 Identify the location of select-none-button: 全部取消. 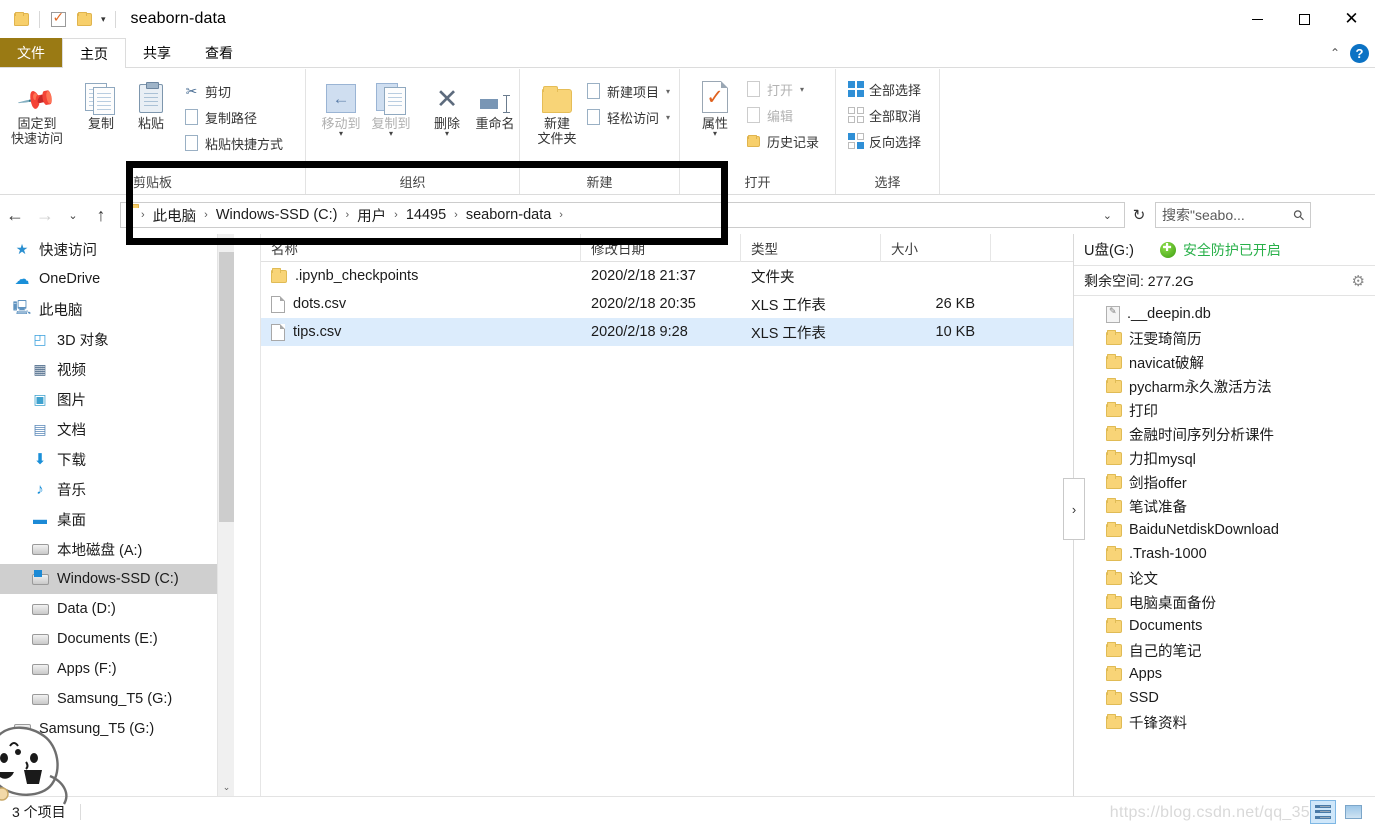
(884, 115).